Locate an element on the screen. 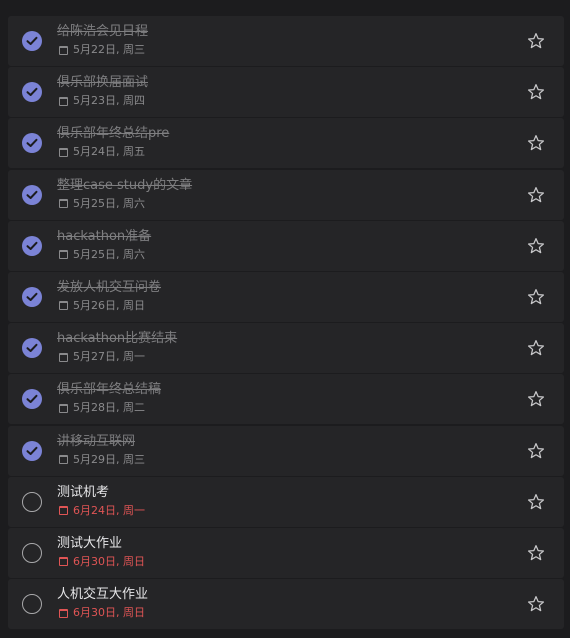 This screenshot has width=570, height=638. task-title: 俱乐部年终总结pre is located at coordinates (113, 134).